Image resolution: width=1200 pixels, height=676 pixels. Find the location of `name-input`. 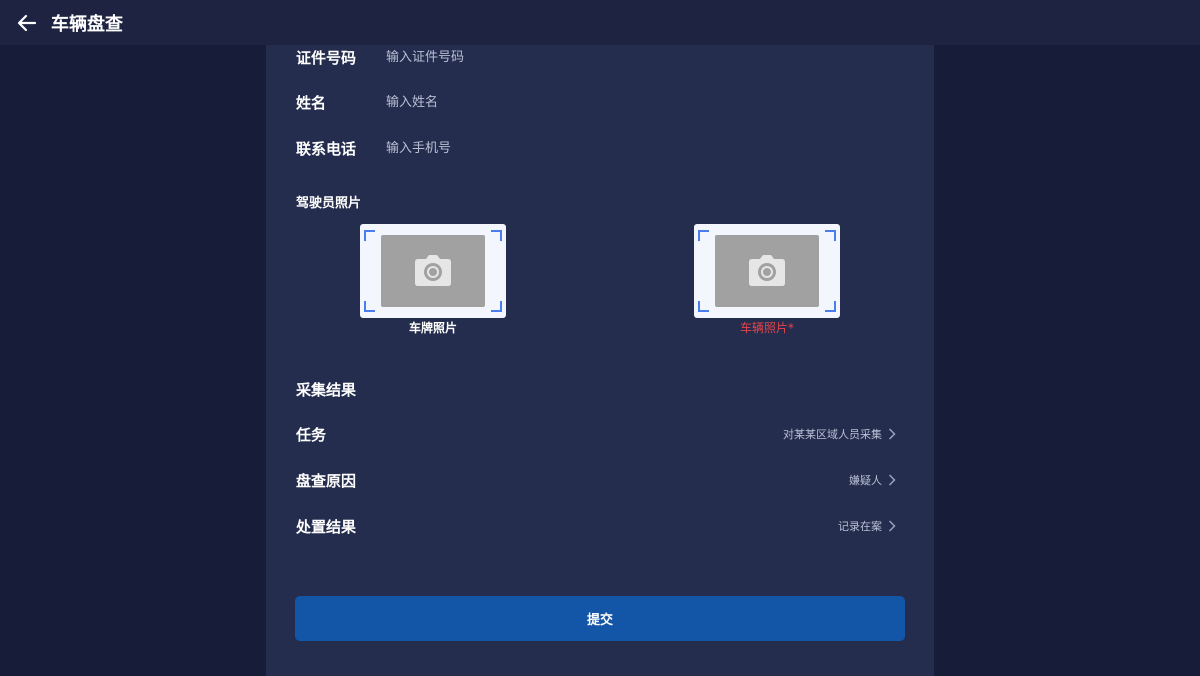

name-input is located at coordinates (645, 102).